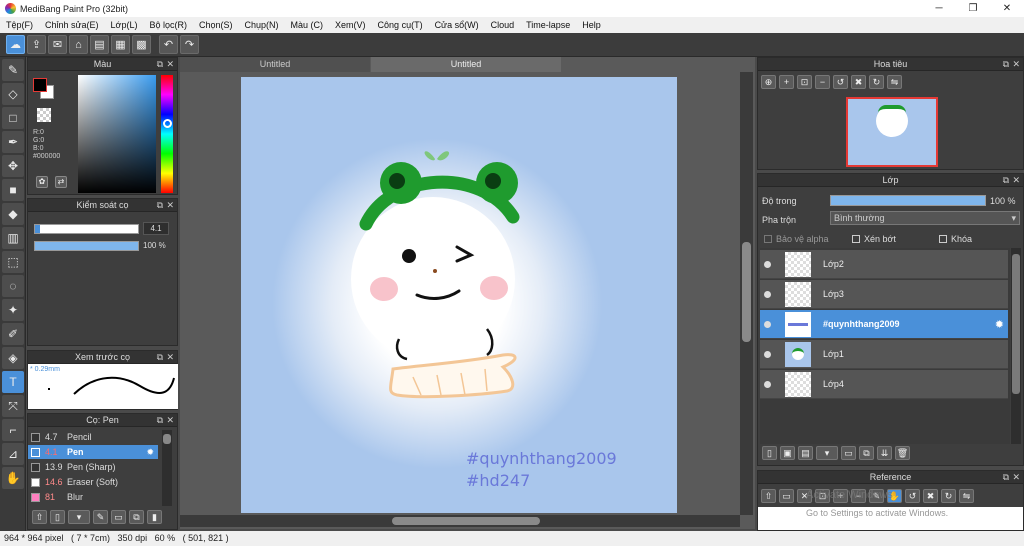  What do you see at coordinates (13, 262) in the screenshot?
I see `select-rect-tool-icon: ⬚` at bounding box center [13, 262].